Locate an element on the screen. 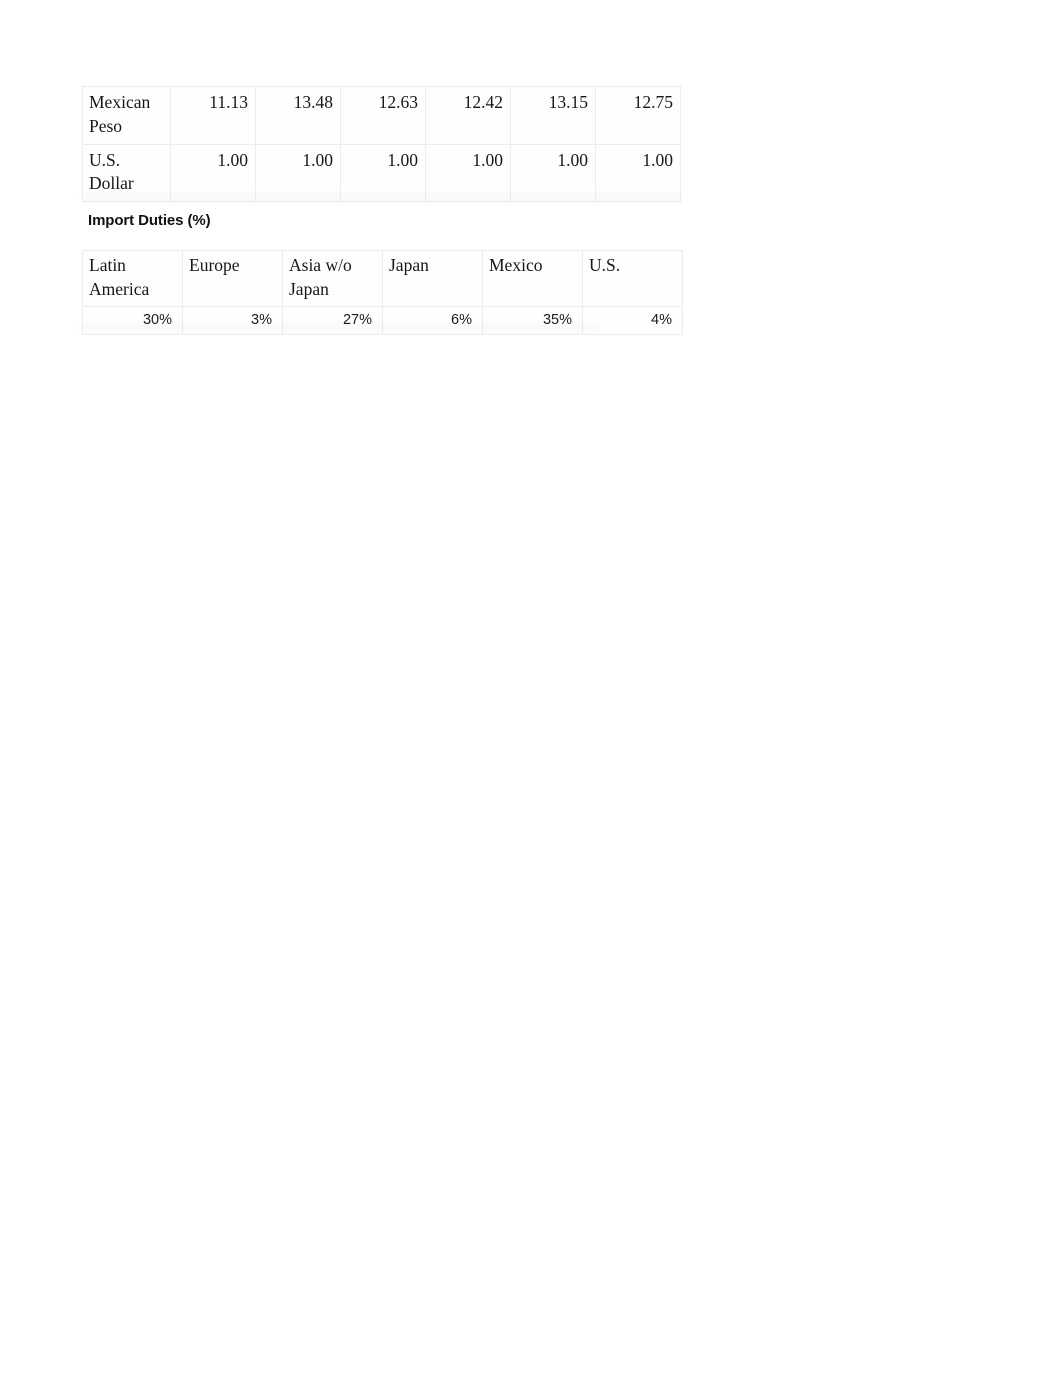  duty-value-cell: 30% is located at coordinates (132, 320).